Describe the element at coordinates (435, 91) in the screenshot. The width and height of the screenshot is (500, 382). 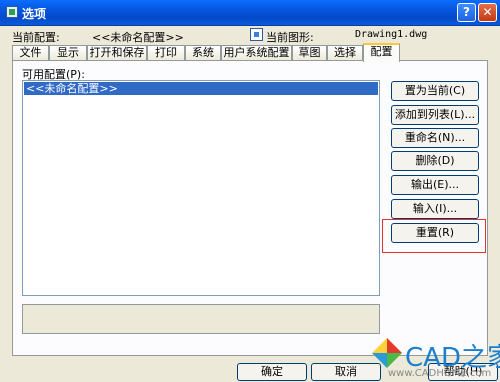
I see `set-current-button: 置为当前(C)` at that location.